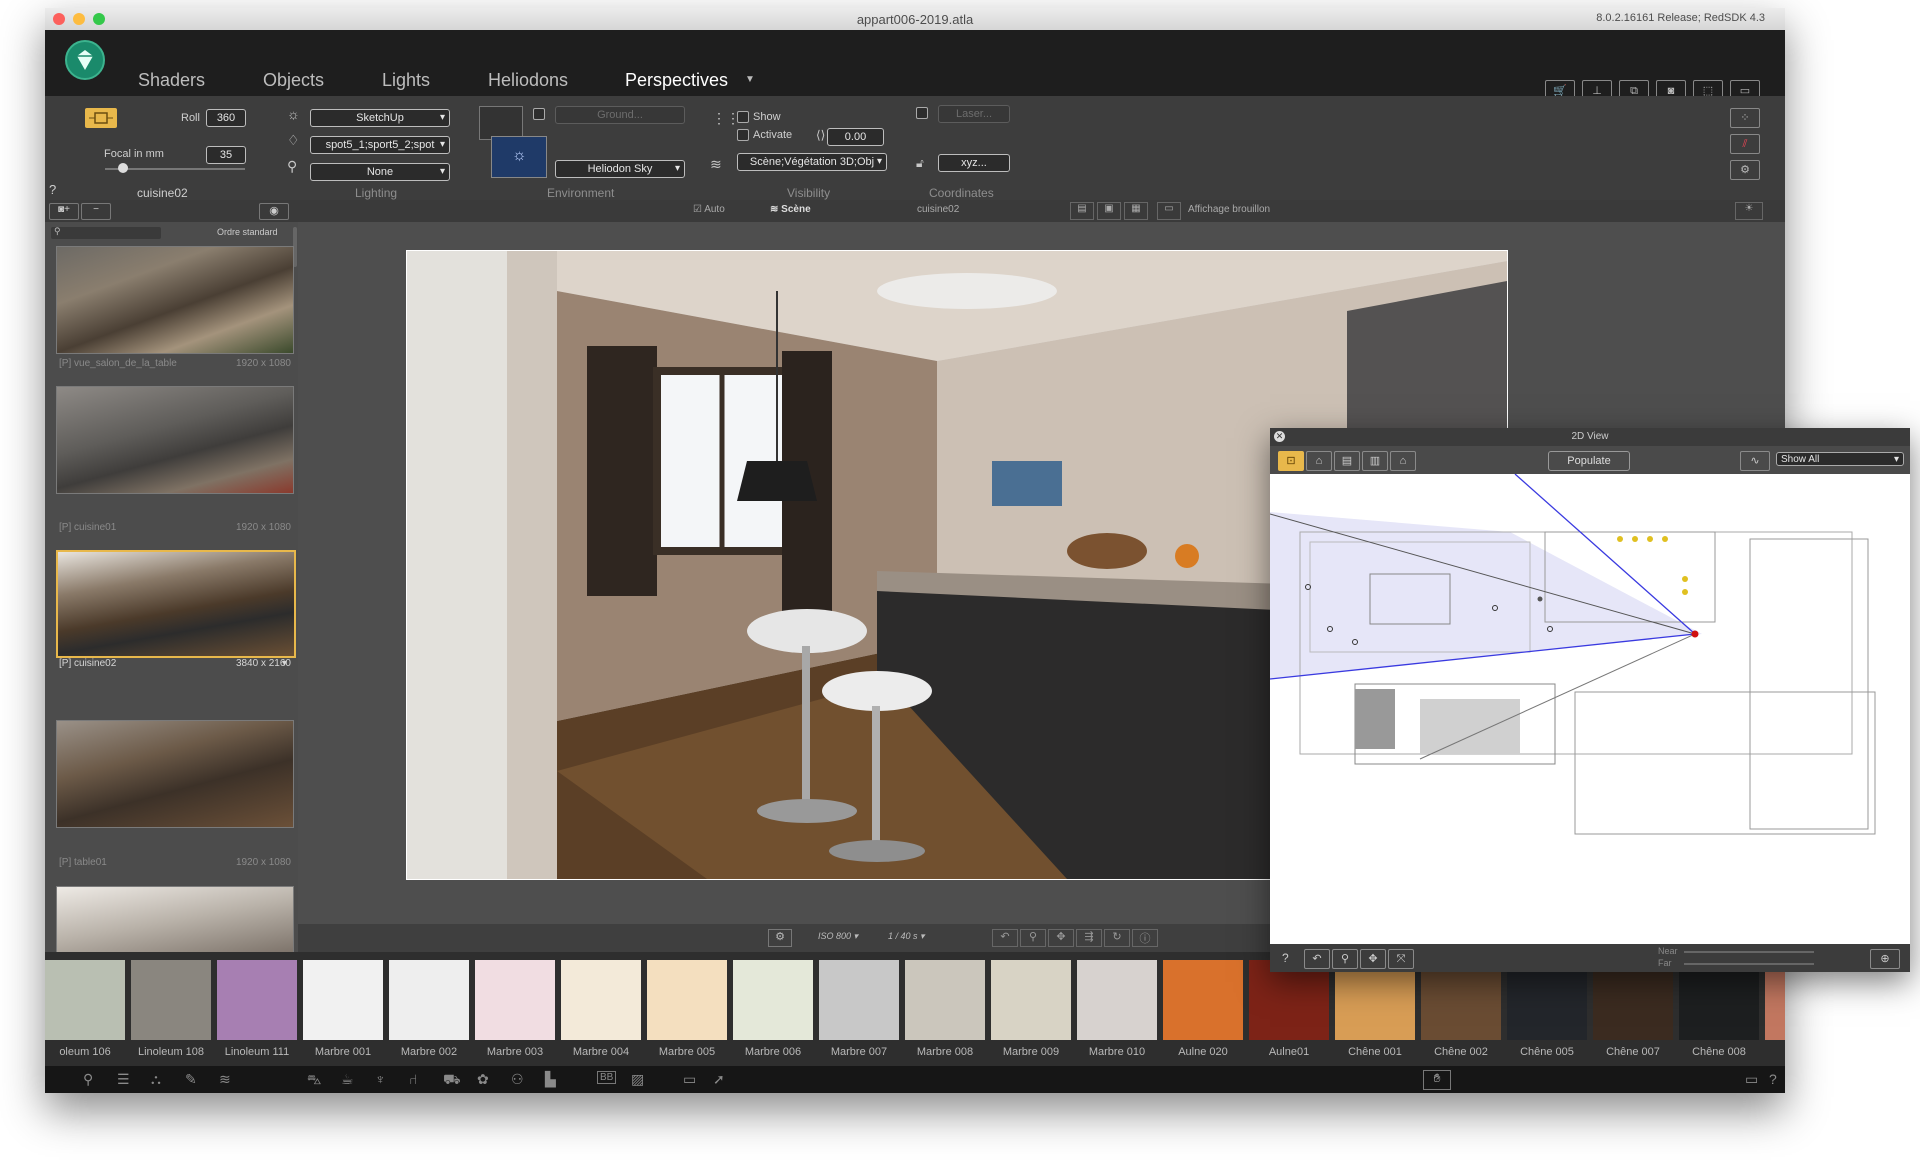 This screenshot has height=1160, width=1920. Describe the element at coordinates (1840, 459) in the screenshot. I see `show-all-select: Show All` at that location.